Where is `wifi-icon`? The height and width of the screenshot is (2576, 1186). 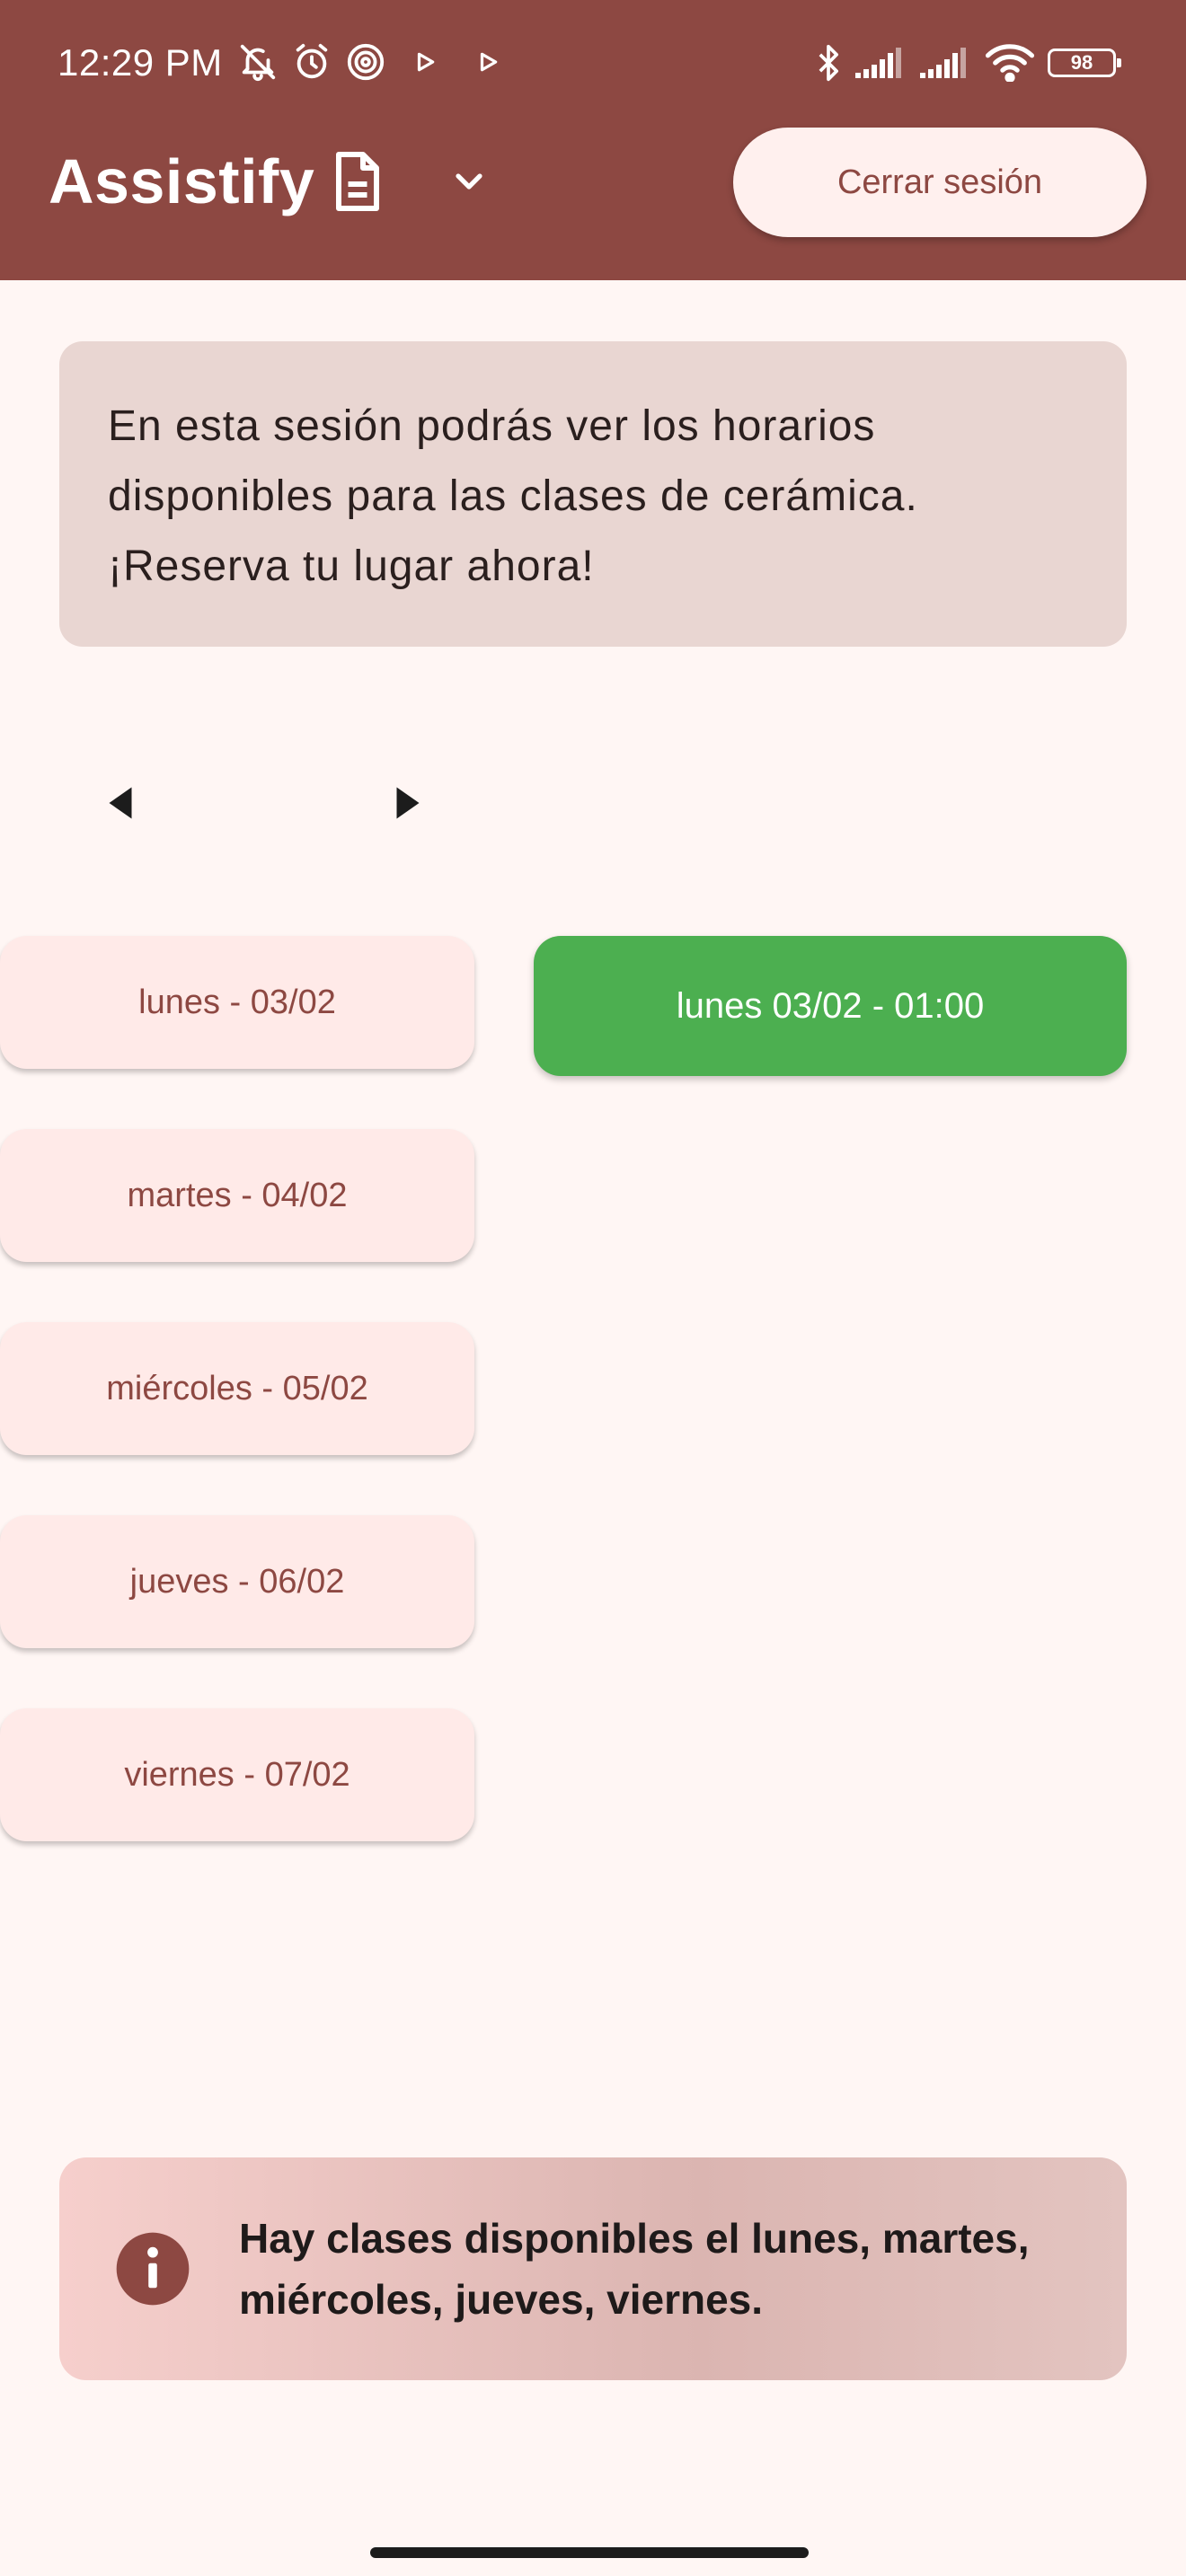 wifi-icon is located at coordinates (1010, 62).